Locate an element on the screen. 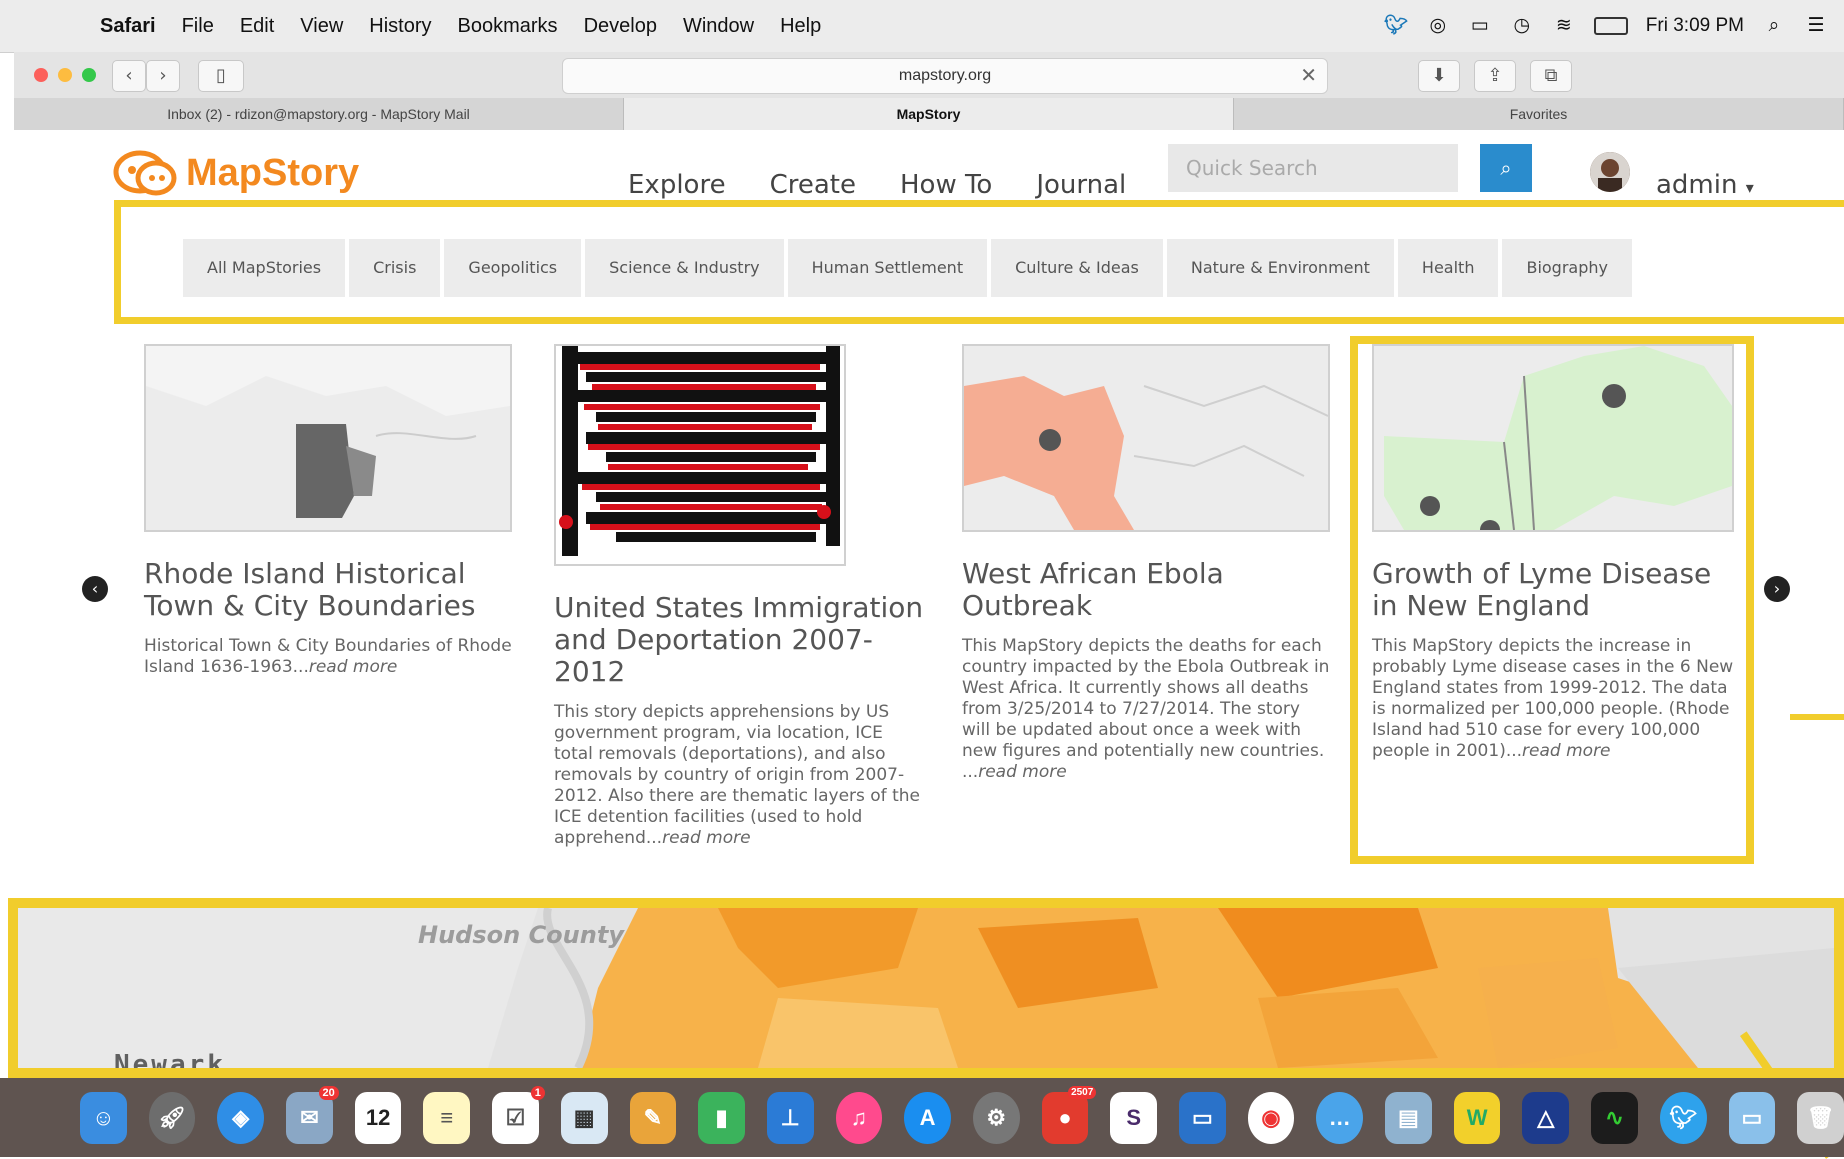  category-biography: Biography is located at coordinates (1567, 268).